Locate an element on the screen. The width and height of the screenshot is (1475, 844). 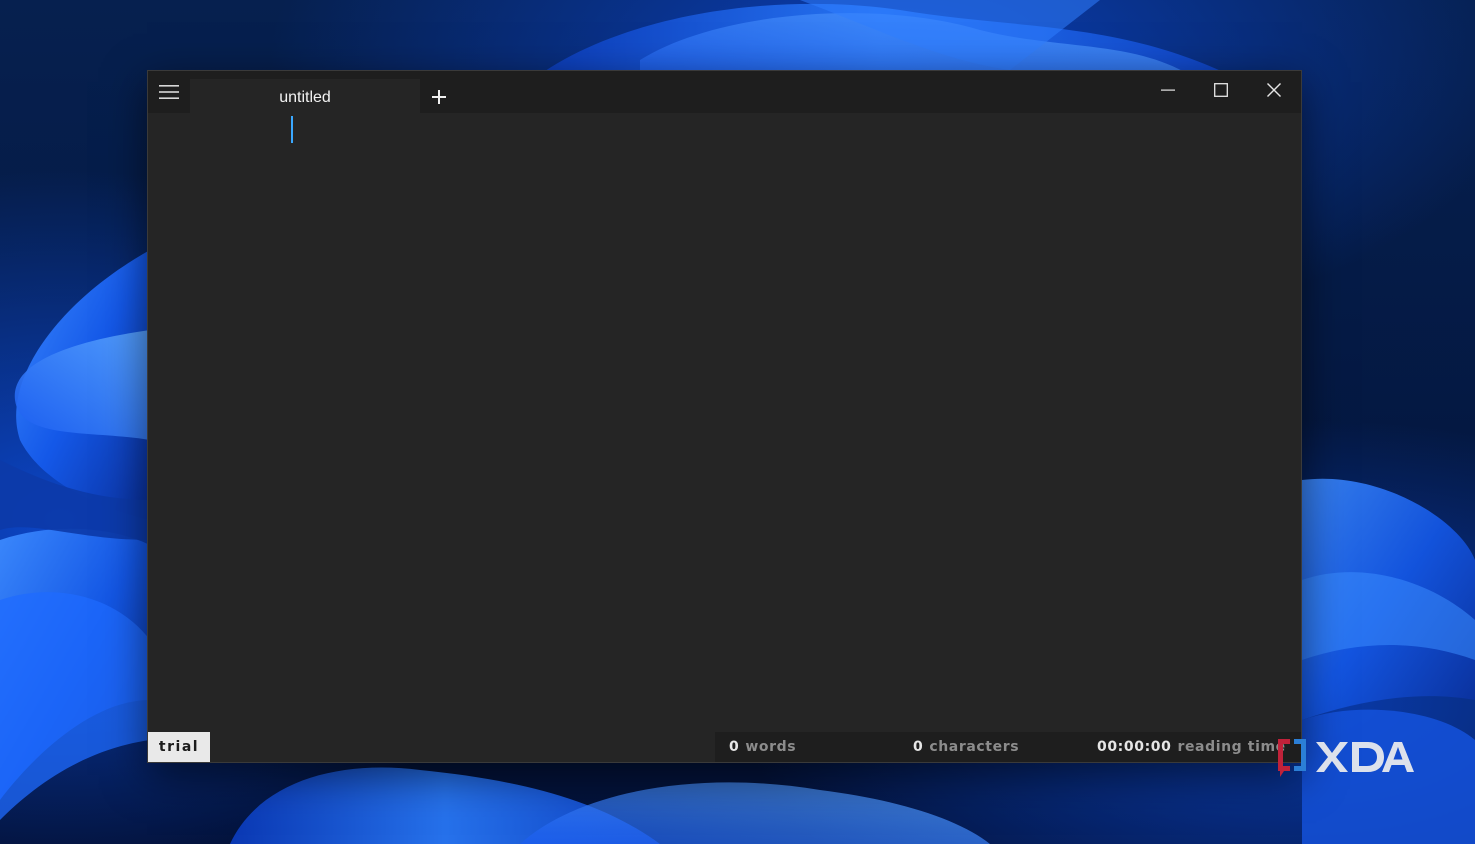
minimize-icon is located at coordinates (1168, 90).